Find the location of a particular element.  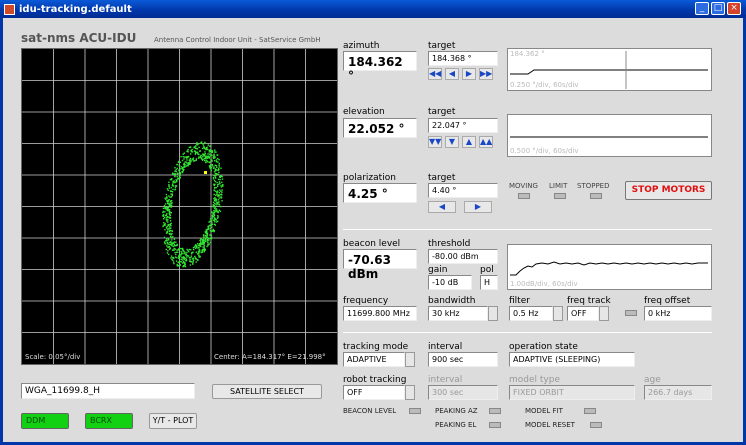

freq-track-select: OFF is located at coordinates (583, 313).